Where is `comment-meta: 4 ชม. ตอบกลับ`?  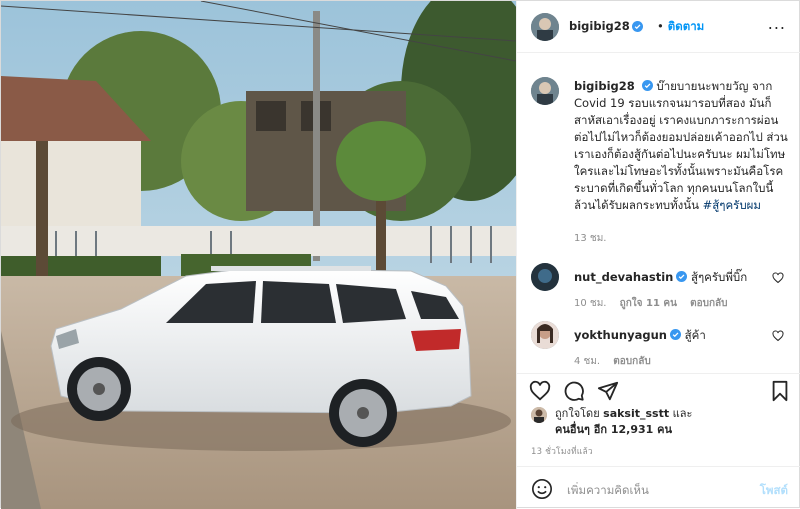 comment-meta: 4 ชม. ตอบกลับ is located at coordinates (617, 361).